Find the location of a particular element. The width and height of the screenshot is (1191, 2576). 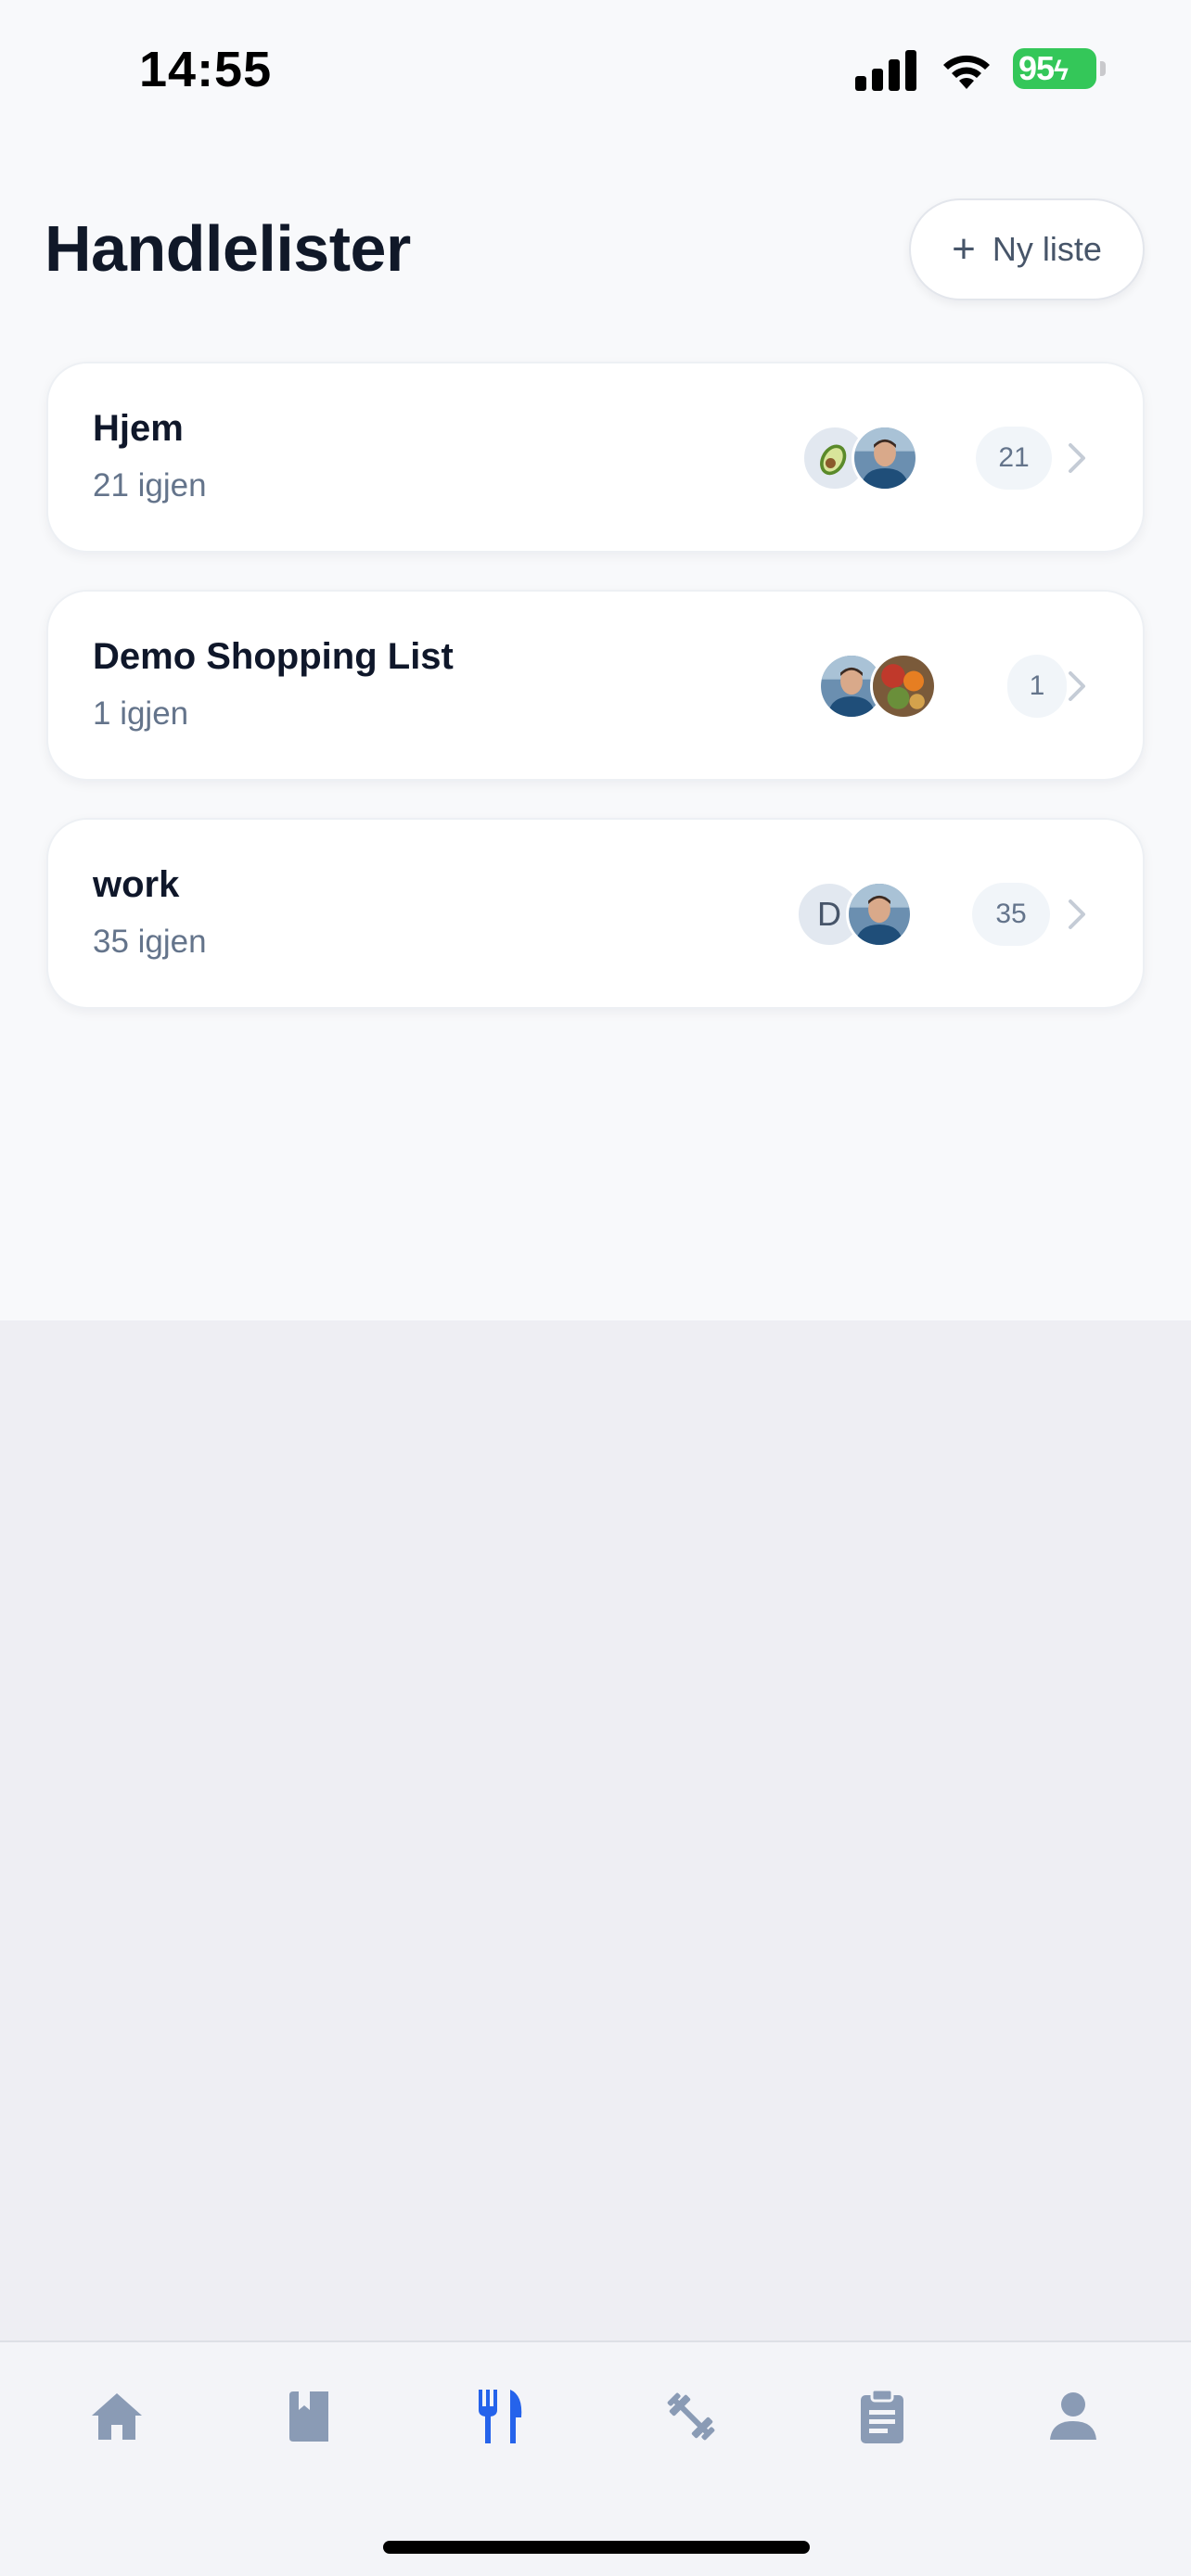

tab-training is located at coordinates (691, 2417).